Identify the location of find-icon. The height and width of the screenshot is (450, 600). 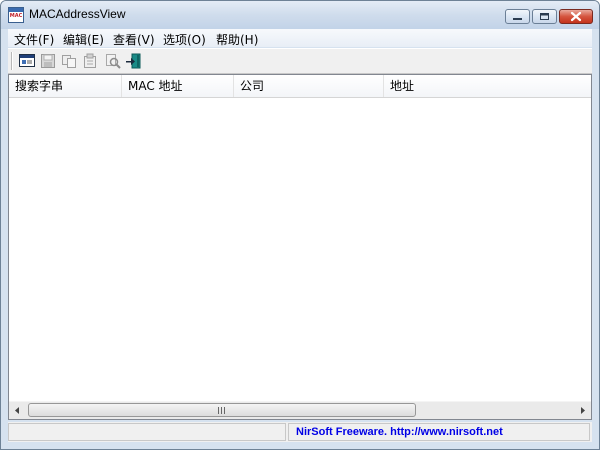
(113, 61).